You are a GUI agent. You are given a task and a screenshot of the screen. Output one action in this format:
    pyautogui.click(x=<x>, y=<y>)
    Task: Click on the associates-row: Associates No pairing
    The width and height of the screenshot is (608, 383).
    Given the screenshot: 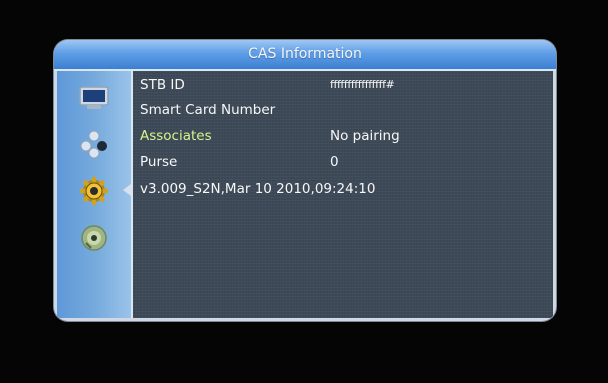 What is the action you would take?
    pyautogui.click(x=345, y=136)
    